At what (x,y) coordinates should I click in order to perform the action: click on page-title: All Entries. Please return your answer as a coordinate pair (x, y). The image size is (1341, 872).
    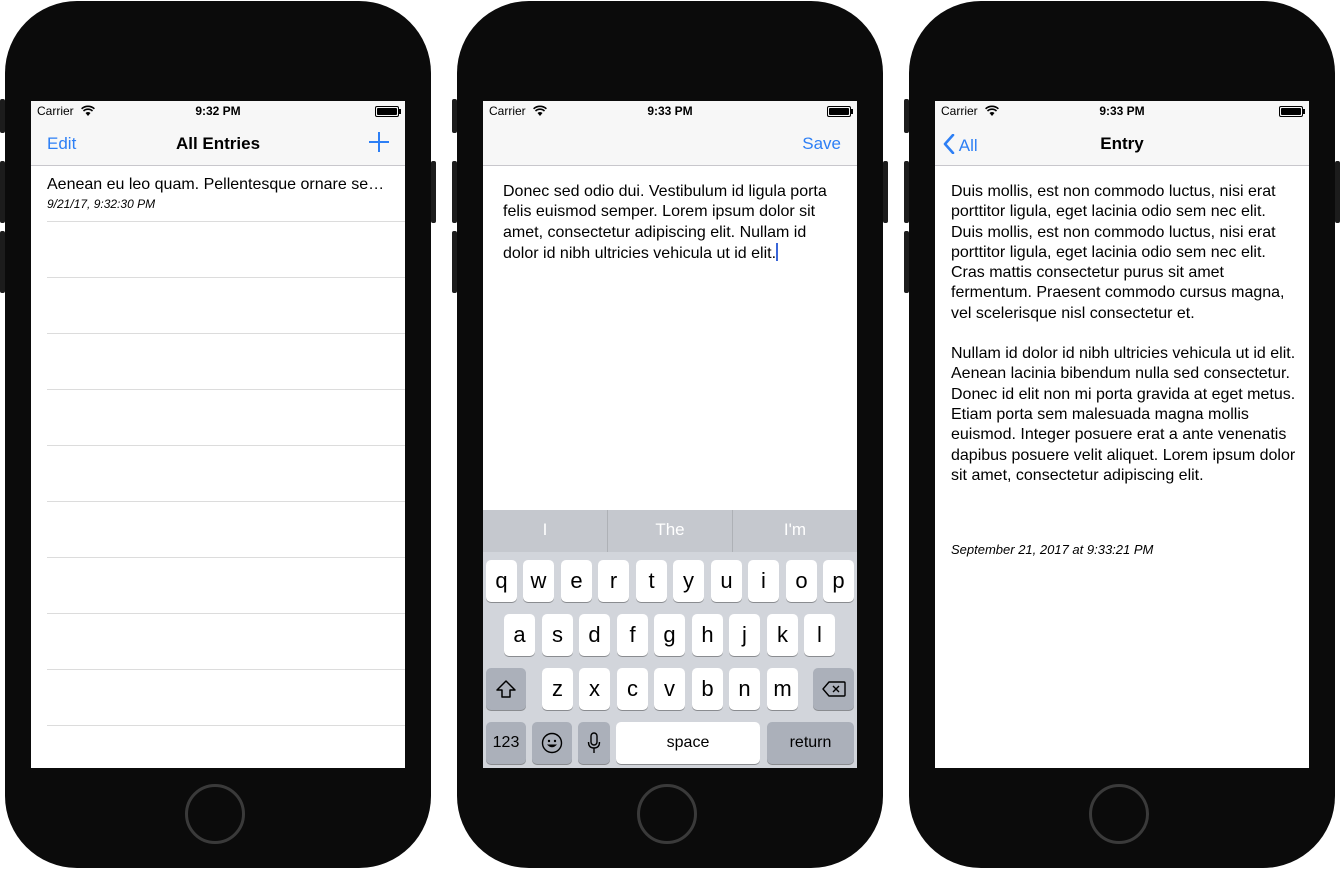
    Looking at the image, I should click on (218, 143).